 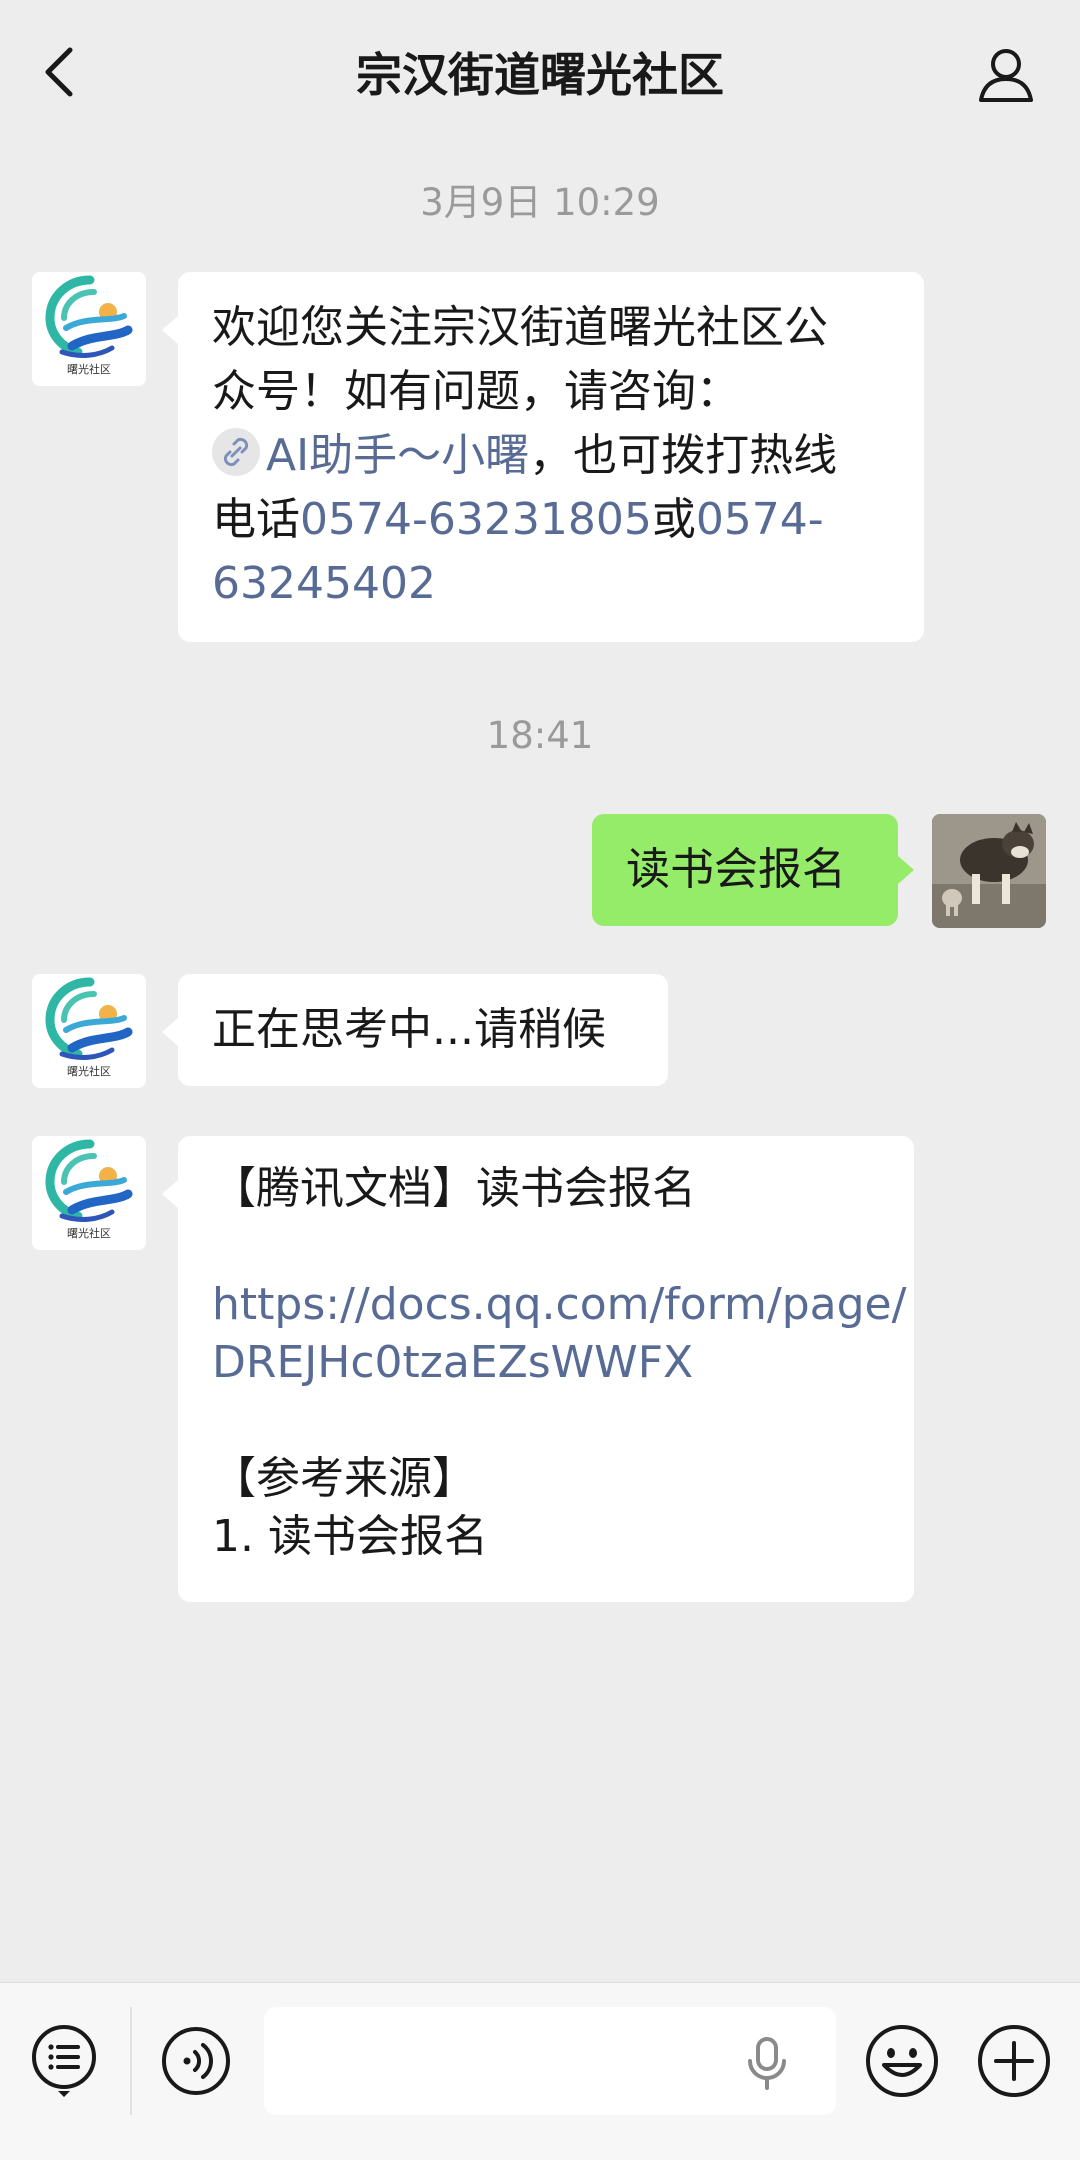 I want to click on welcome-line: 电话0574-63231805或0574-, so click(x=551, y=520).